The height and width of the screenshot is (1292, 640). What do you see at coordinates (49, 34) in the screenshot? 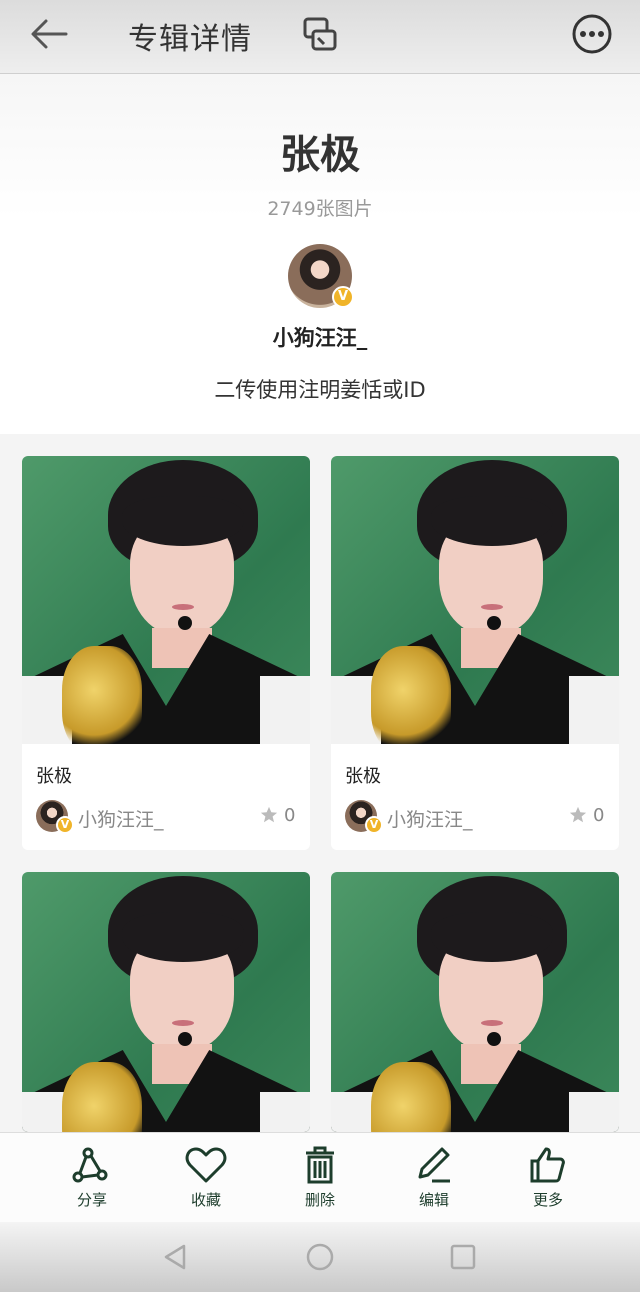
I see `back-arrow-icon` at bounding box center [49, 34].